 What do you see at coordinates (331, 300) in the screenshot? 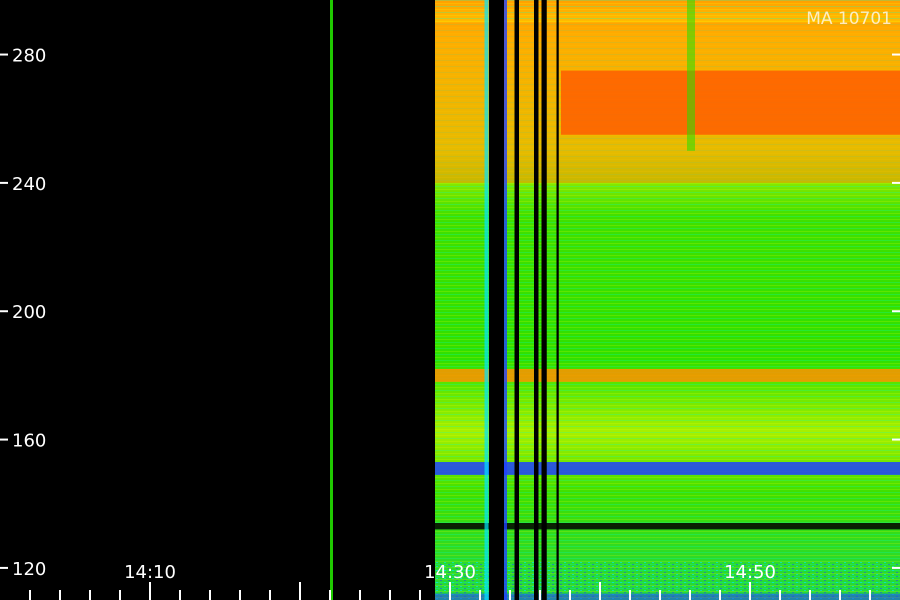
I see `isolated-line` at bounding box center [331, 300].